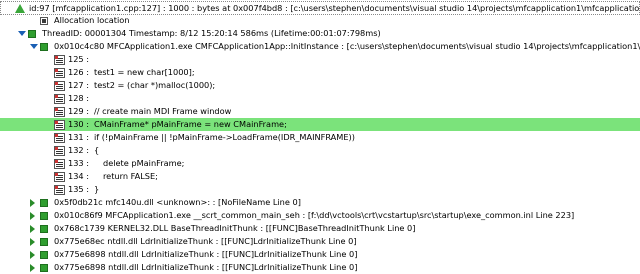 This screenshot has height=274, width=640. I want to click on source-line-row: 125 :, so click(320, 59).